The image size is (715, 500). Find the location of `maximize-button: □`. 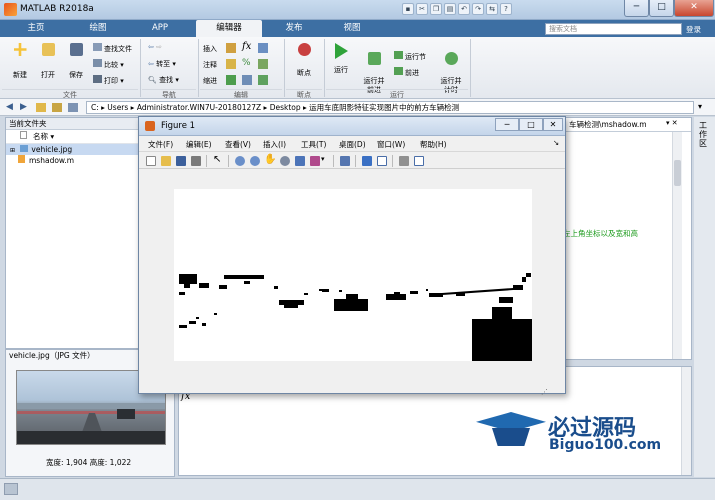

maximize-button: □ is located at coordinates (661, 8).